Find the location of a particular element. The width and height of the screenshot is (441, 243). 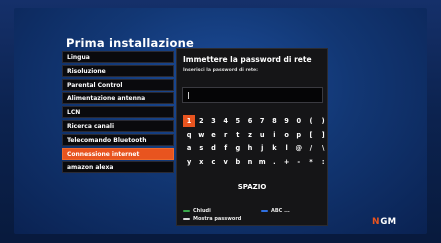

keyboard-key: 3 is located at coordinates (213, 121).